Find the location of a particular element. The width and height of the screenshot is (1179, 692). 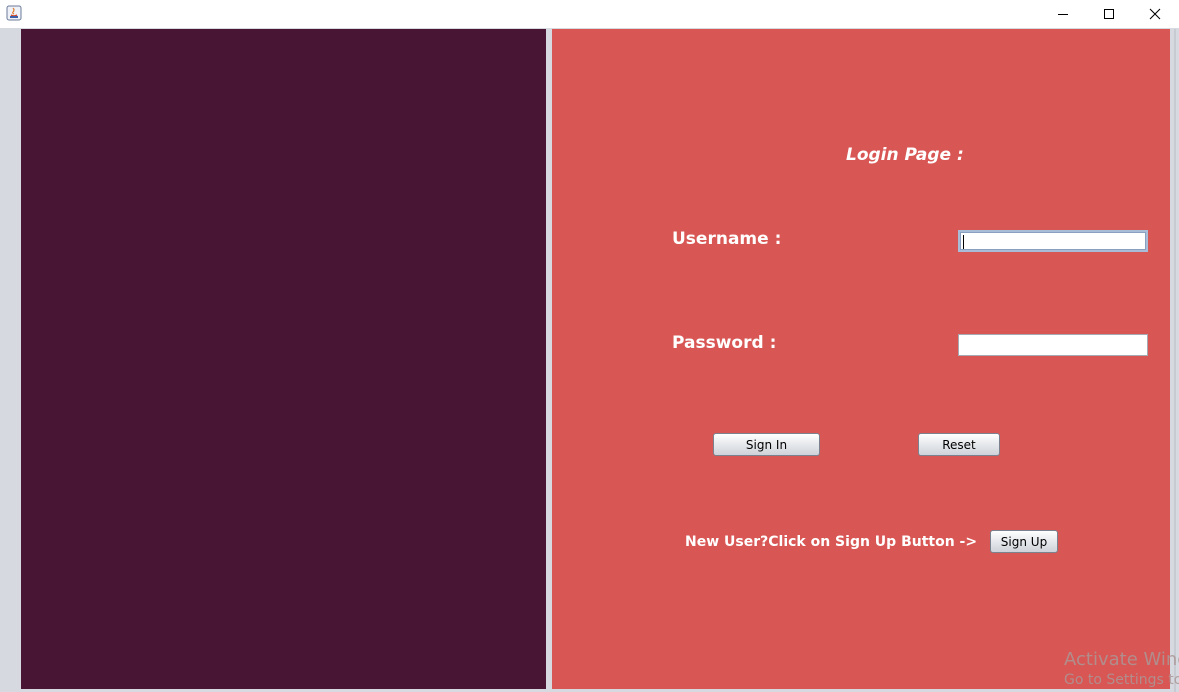

text-caret is located at coordinates (963, 242).